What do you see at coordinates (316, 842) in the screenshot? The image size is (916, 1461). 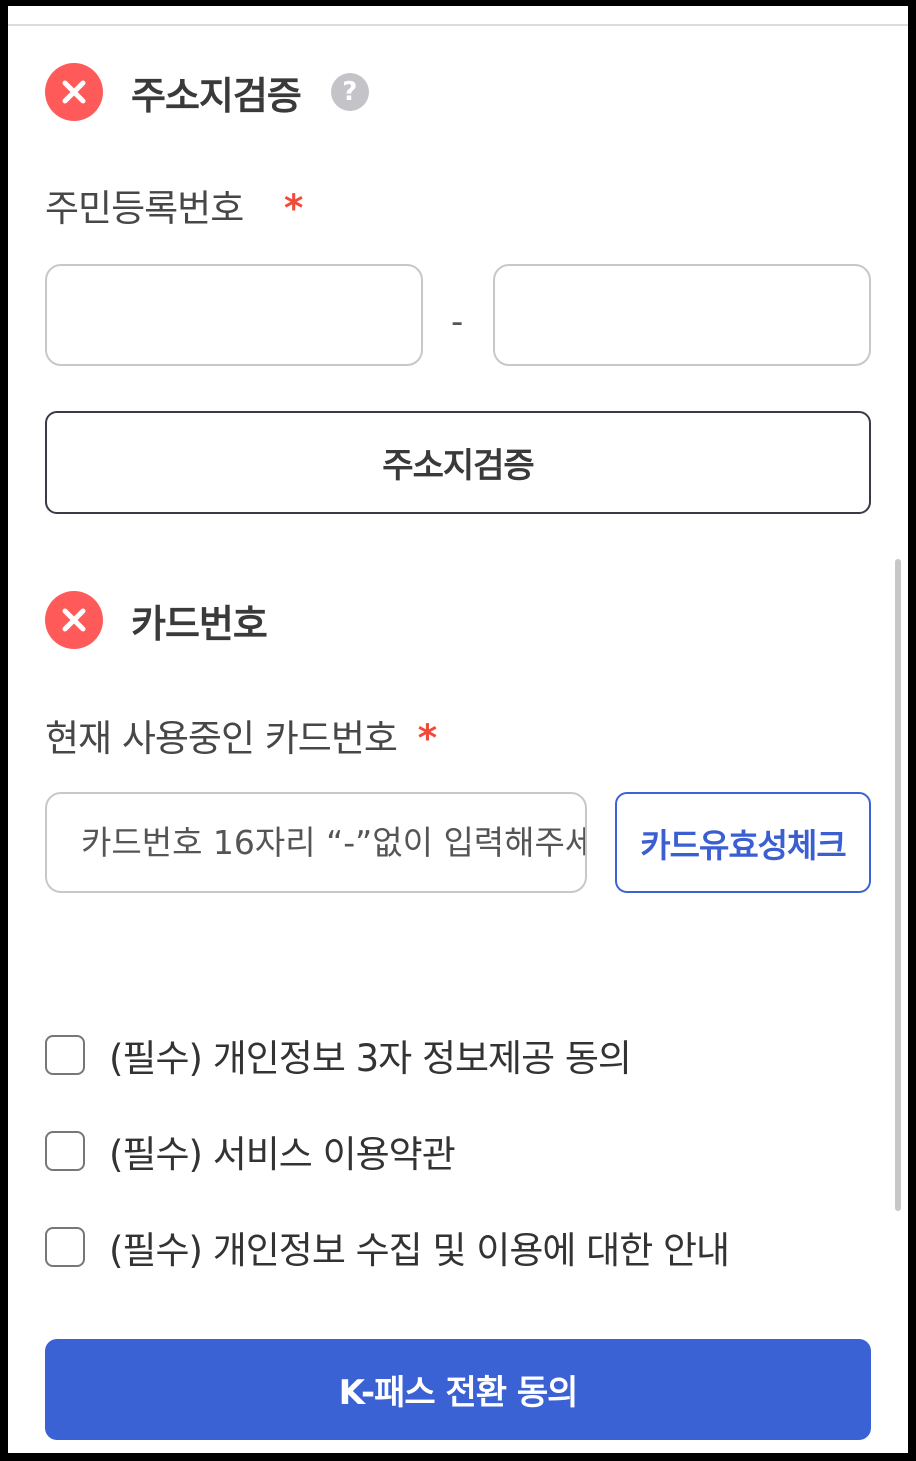 I see `card-number-input: 카드번호 16자리 “-”없이 입력해주세요` at bounding box center [316, 842].